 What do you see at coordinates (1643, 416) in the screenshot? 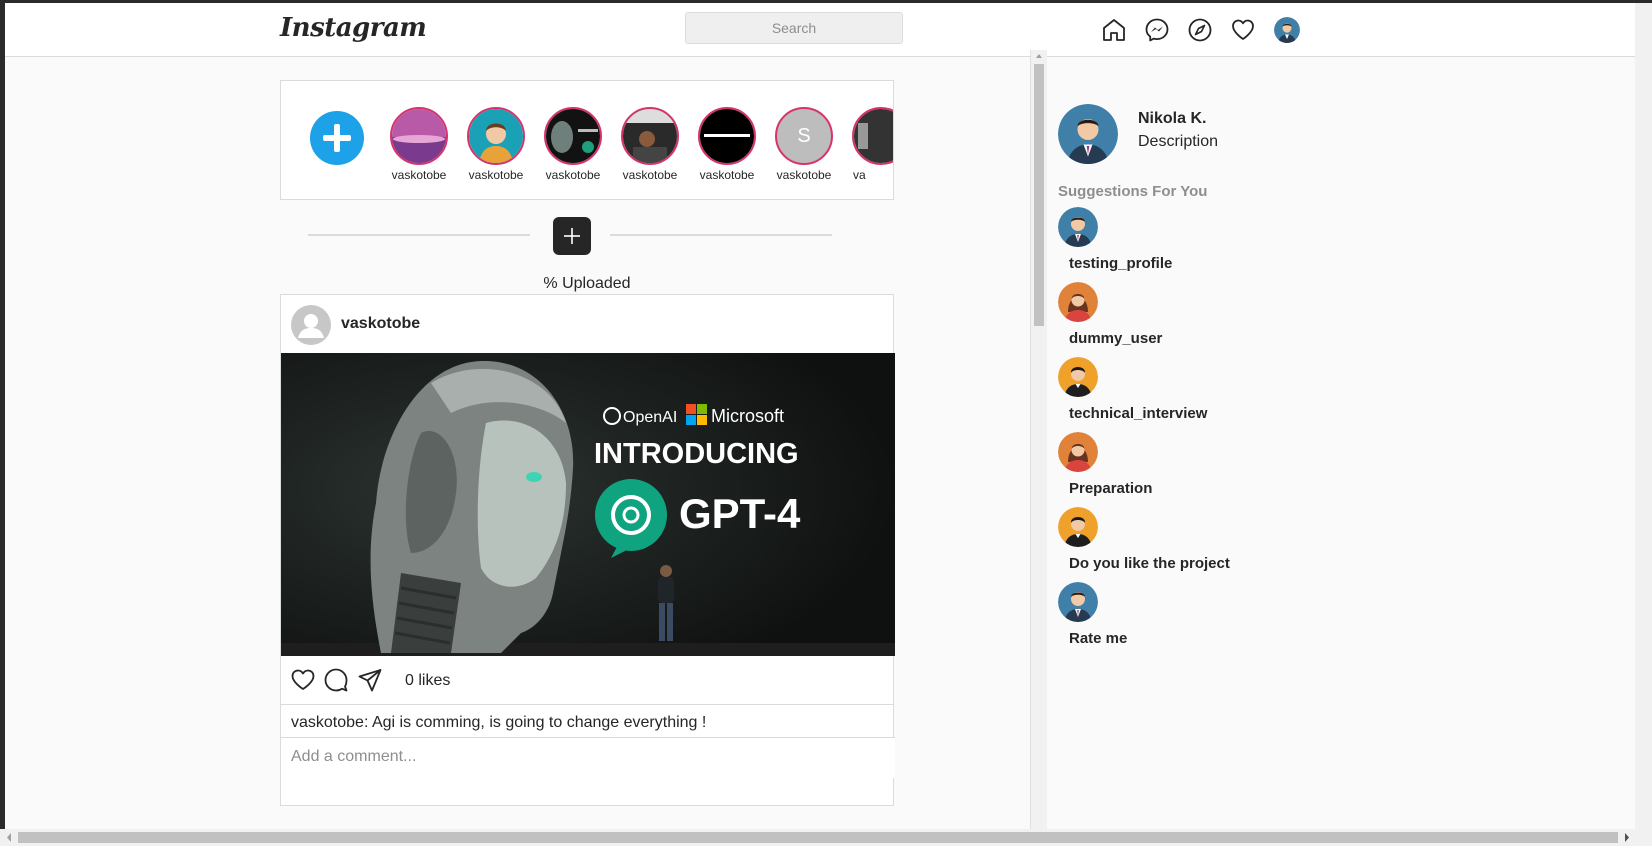
I see `window-vertical-scrollbar` at bounding box center [1643, 416].